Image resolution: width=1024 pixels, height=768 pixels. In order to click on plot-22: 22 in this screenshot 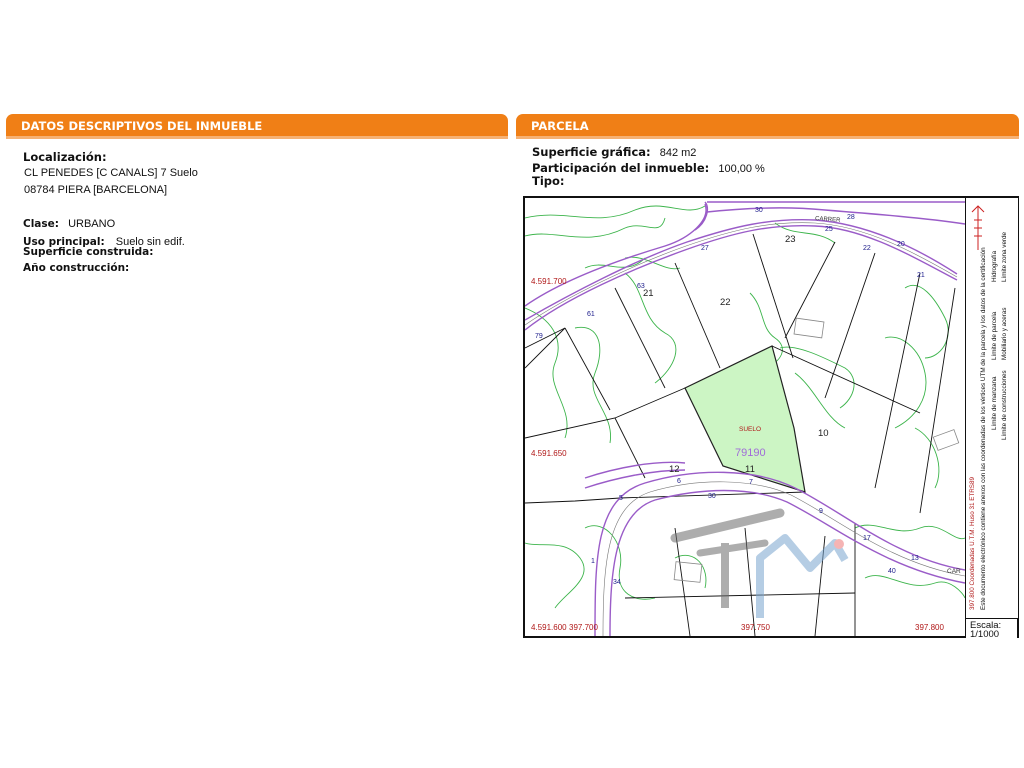, I will do `click(725, 302)`.